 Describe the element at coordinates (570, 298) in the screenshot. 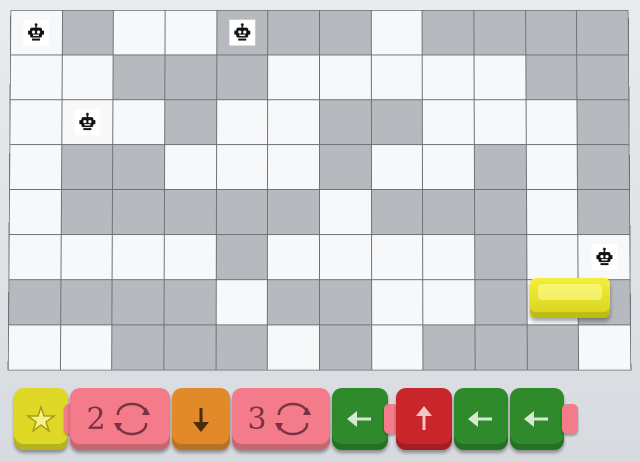

I see `yellow-robot-piece` at that location.